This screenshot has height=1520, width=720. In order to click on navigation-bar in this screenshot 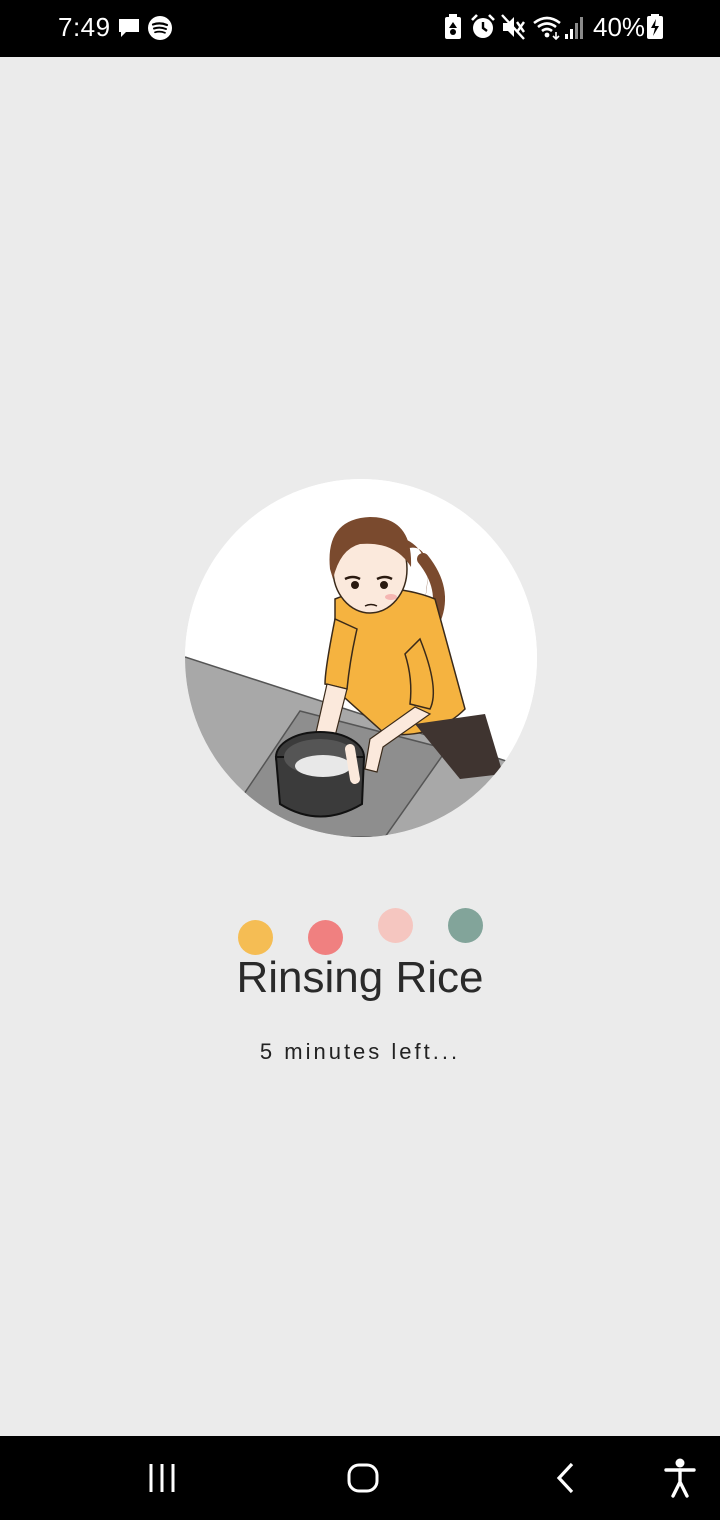, I will do `click(360, 1478)`.